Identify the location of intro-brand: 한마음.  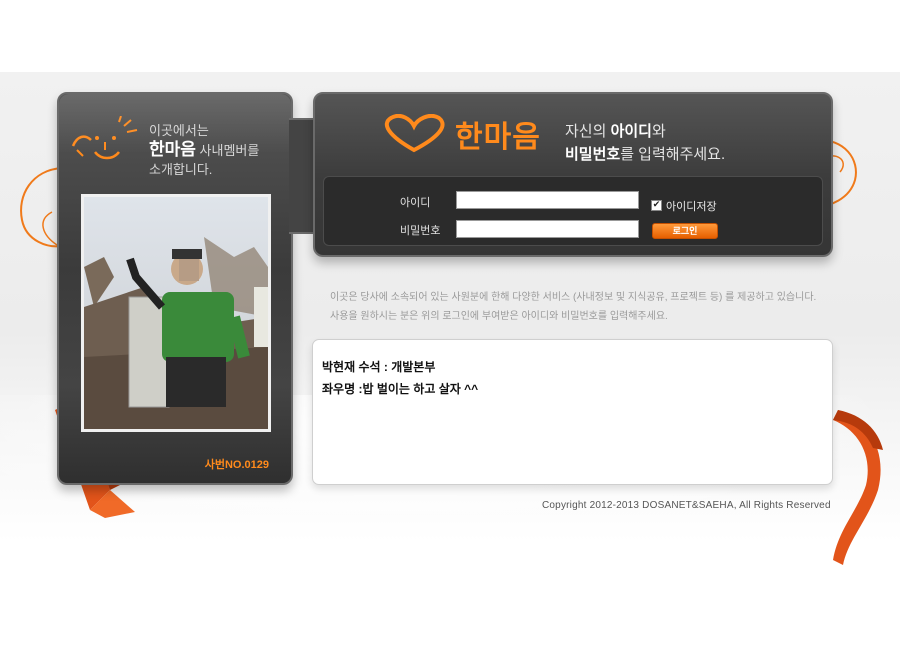
(172, 149).